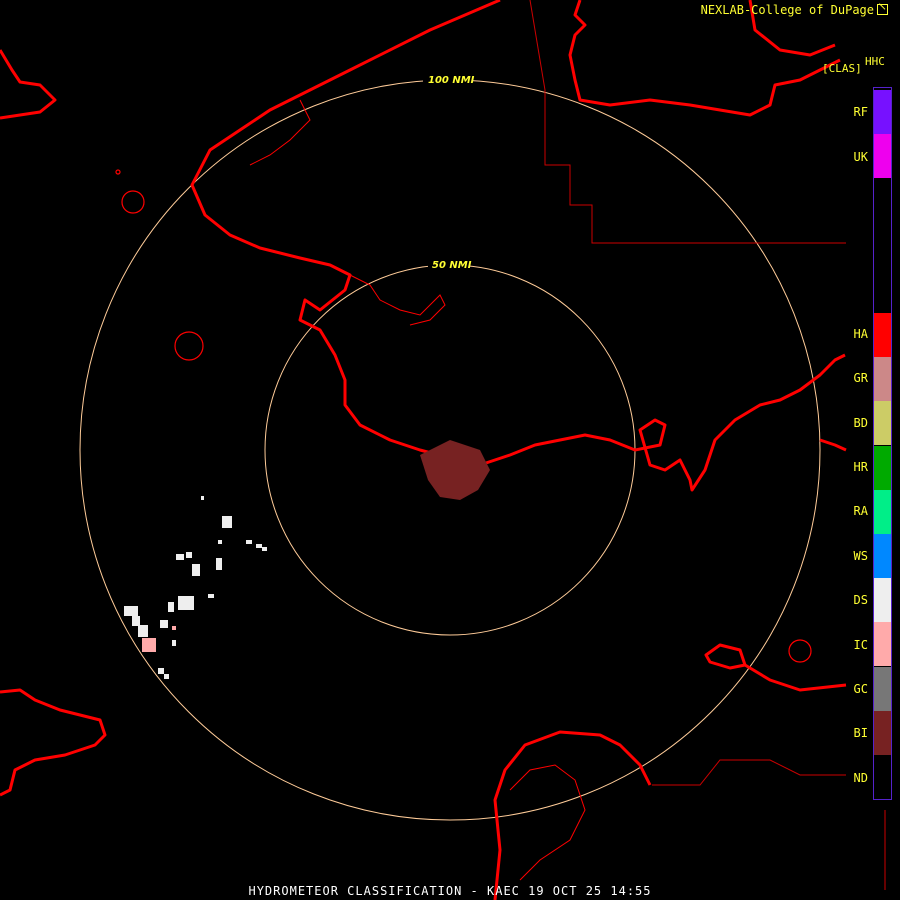  What do you see at coordinates (860, 467) in the screenshot?
I see `legend-label-hr: HR` at bounding box center [860, 467].